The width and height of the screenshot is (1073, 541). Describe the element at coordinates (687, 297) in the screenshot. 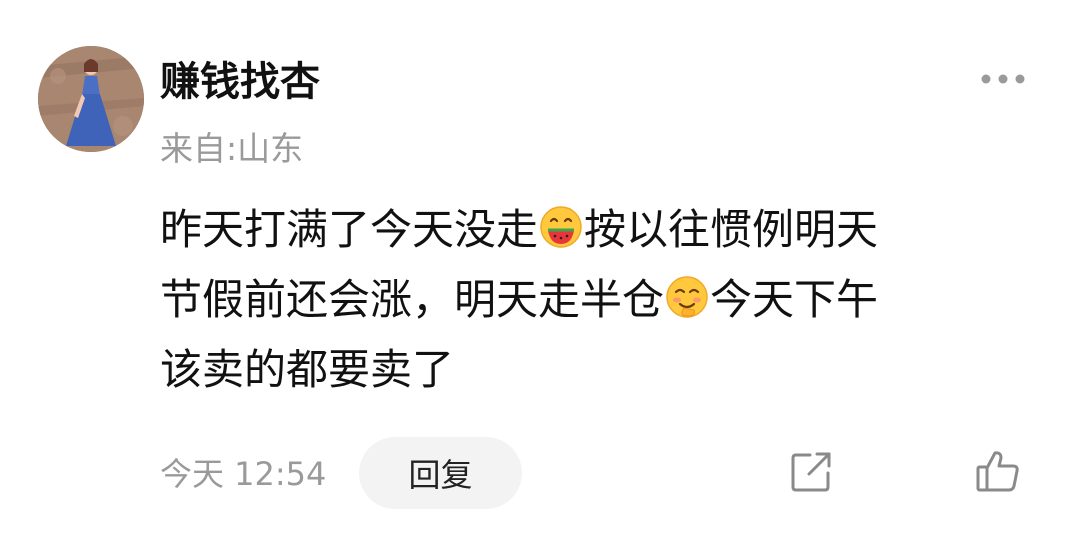

I see `shy-smile-emoji` at that location.